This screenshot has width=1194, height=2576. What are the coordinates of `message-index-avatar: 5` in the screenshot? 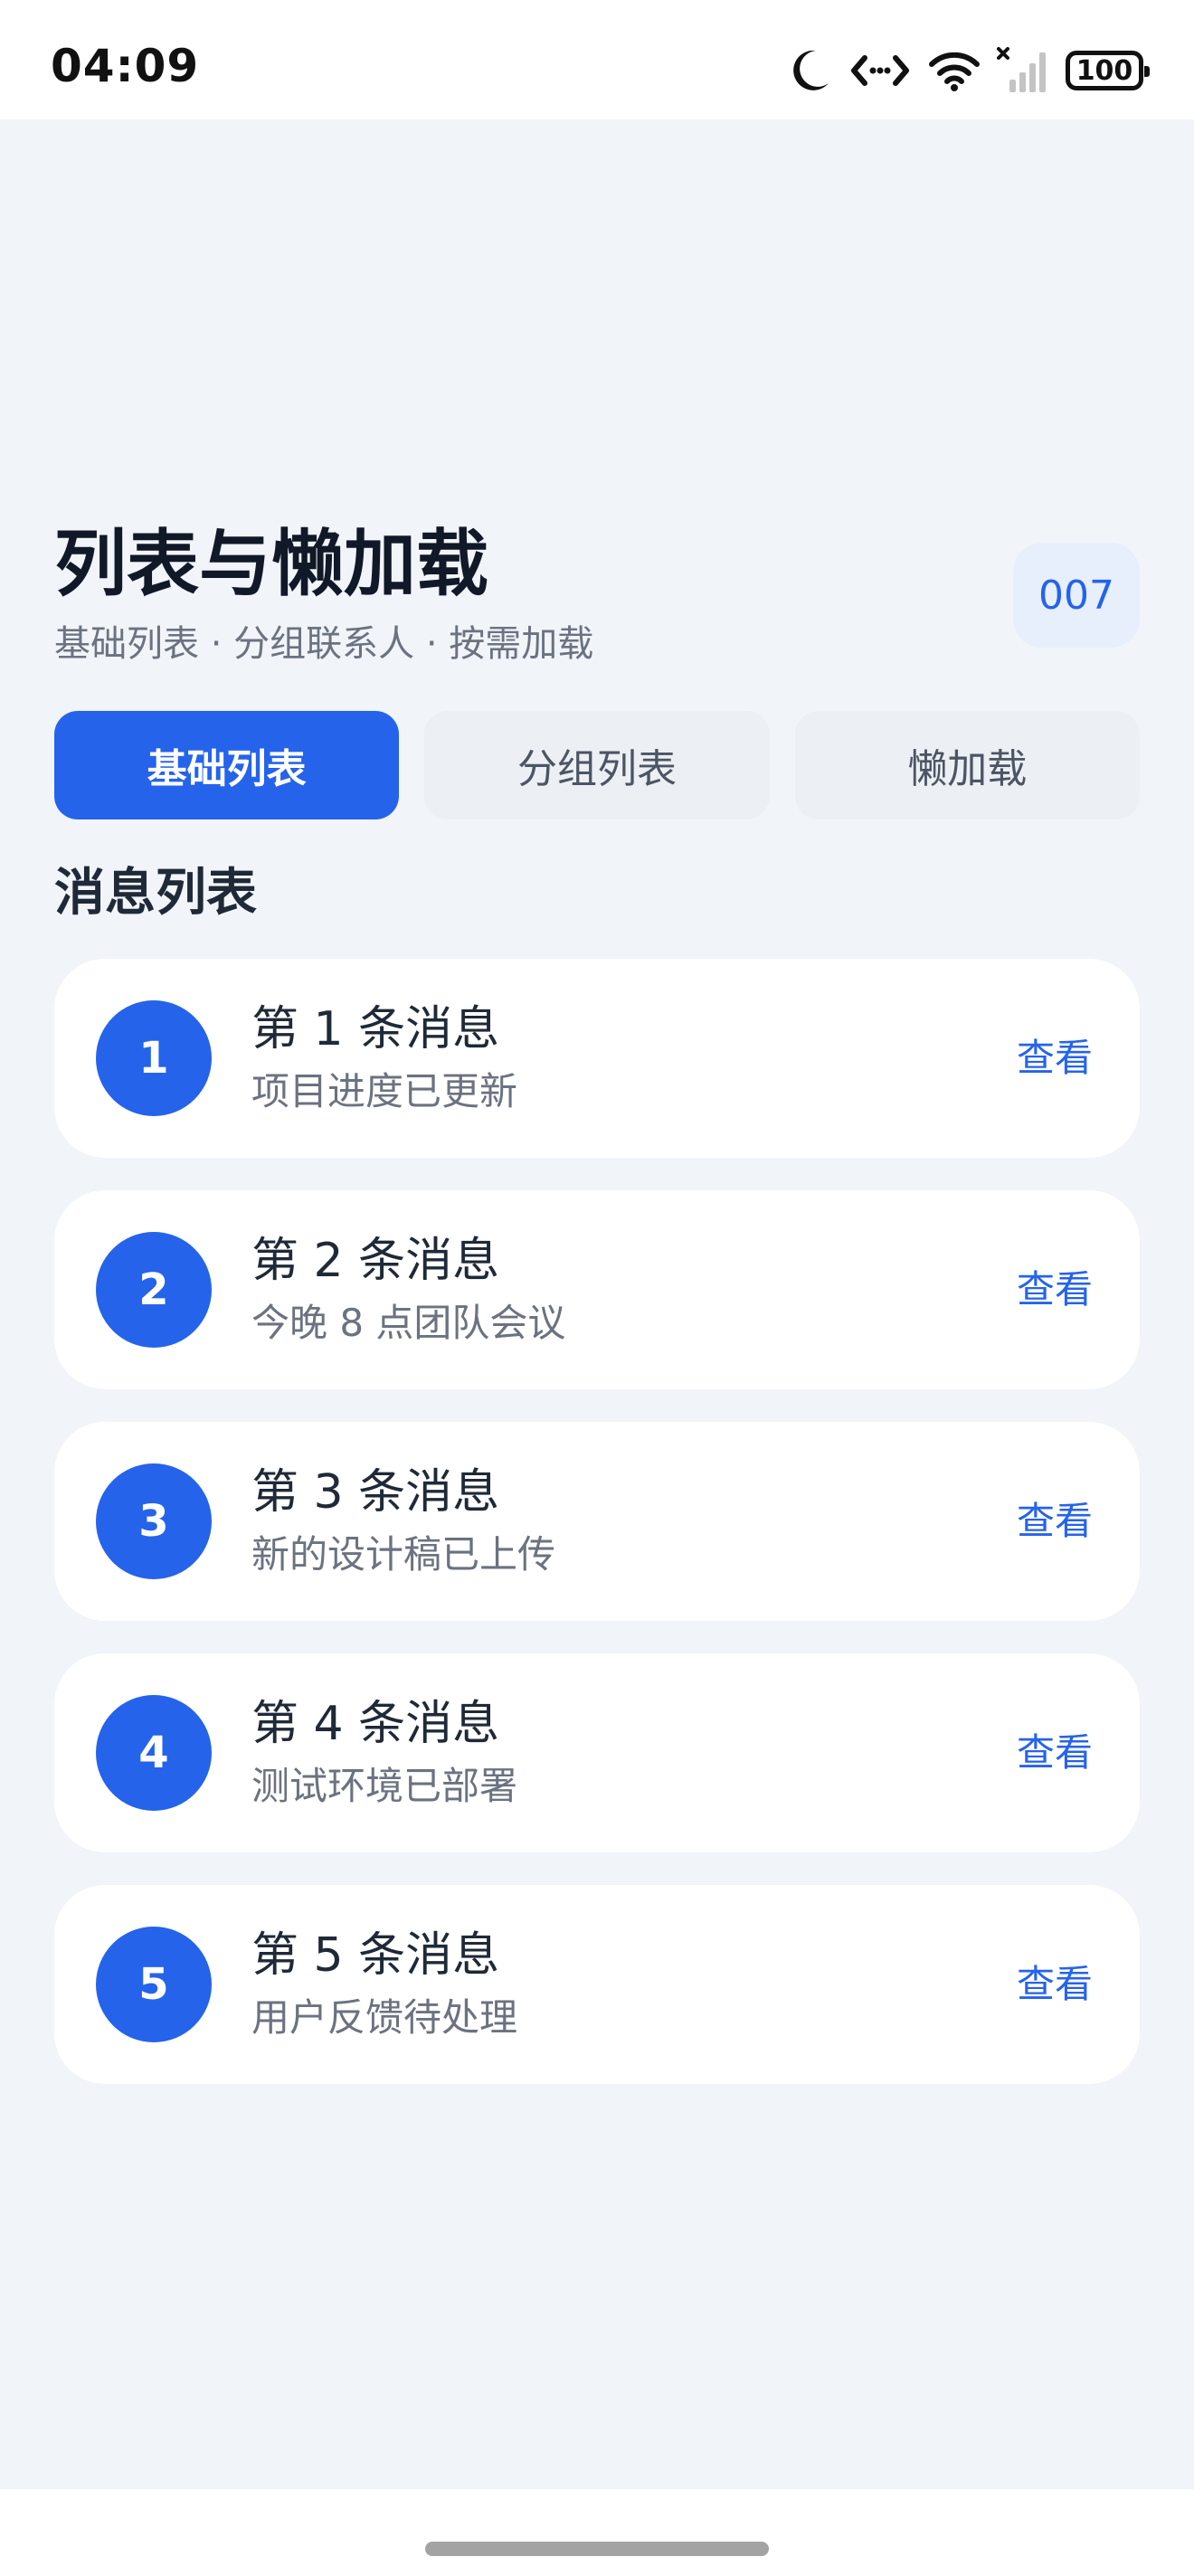 It's located at (154, 1985).